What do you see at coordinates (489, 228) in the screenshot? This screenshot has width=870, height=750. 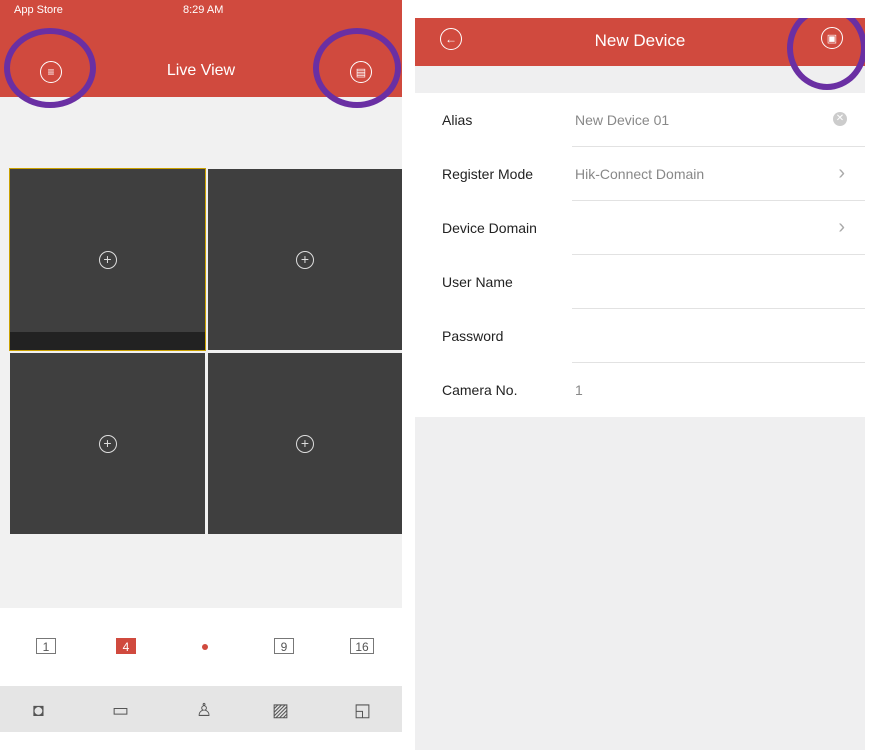 I see `device-domain-label: Device Domain` at bounding box center [489, 228].